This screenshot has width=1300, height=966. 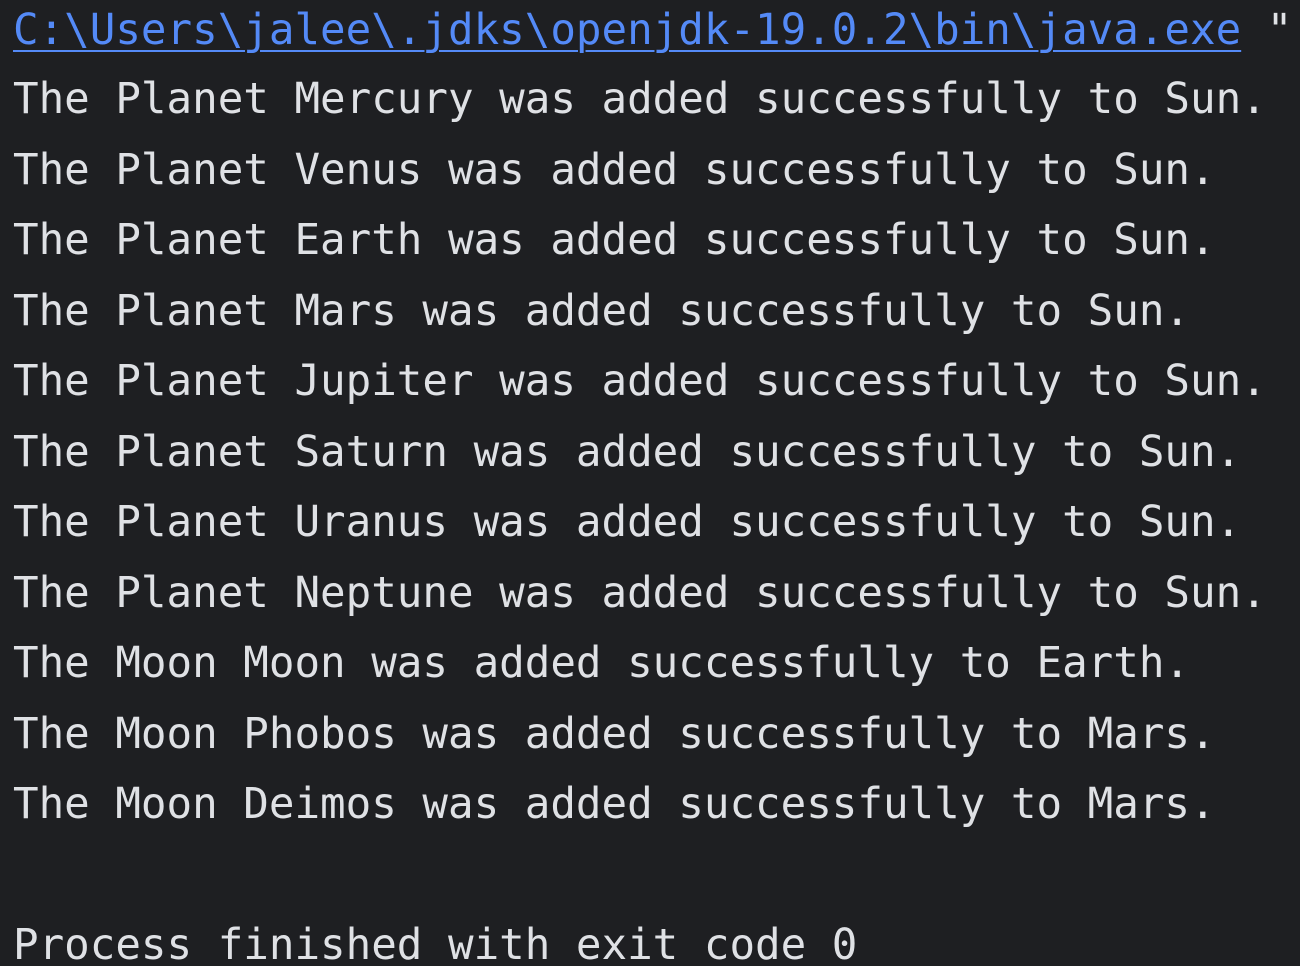 What do you see at coordinates (1267, 30) in the screenshot?
I see `command-arguments: "` at bounding box center [1267, 30].